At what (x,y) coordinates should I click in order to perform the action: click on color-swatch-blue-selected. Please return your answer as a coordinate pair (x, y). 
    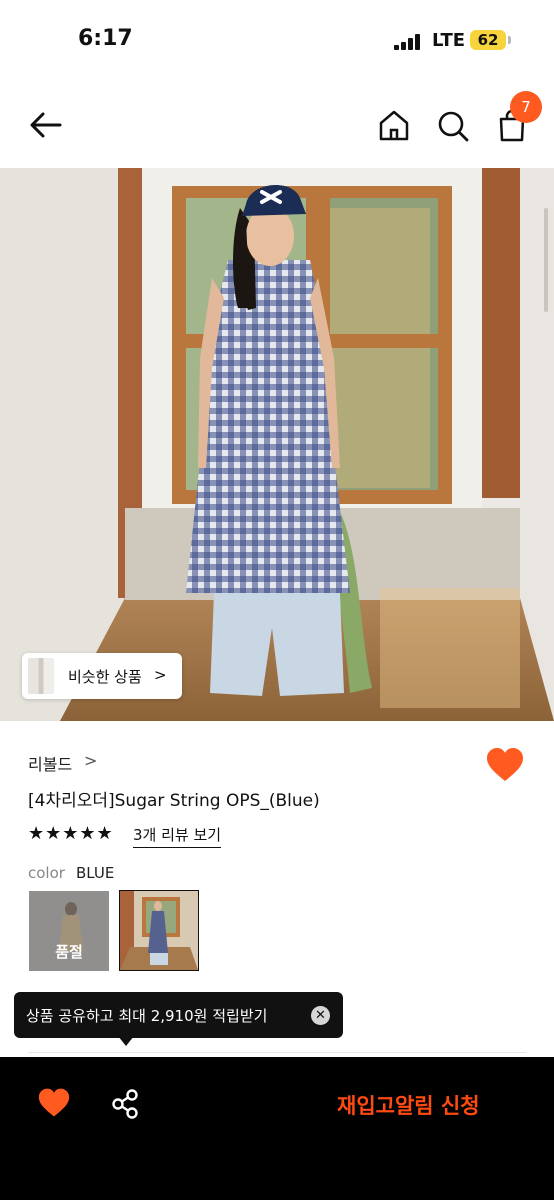
    Looking at the image, I should click on (159, 930).